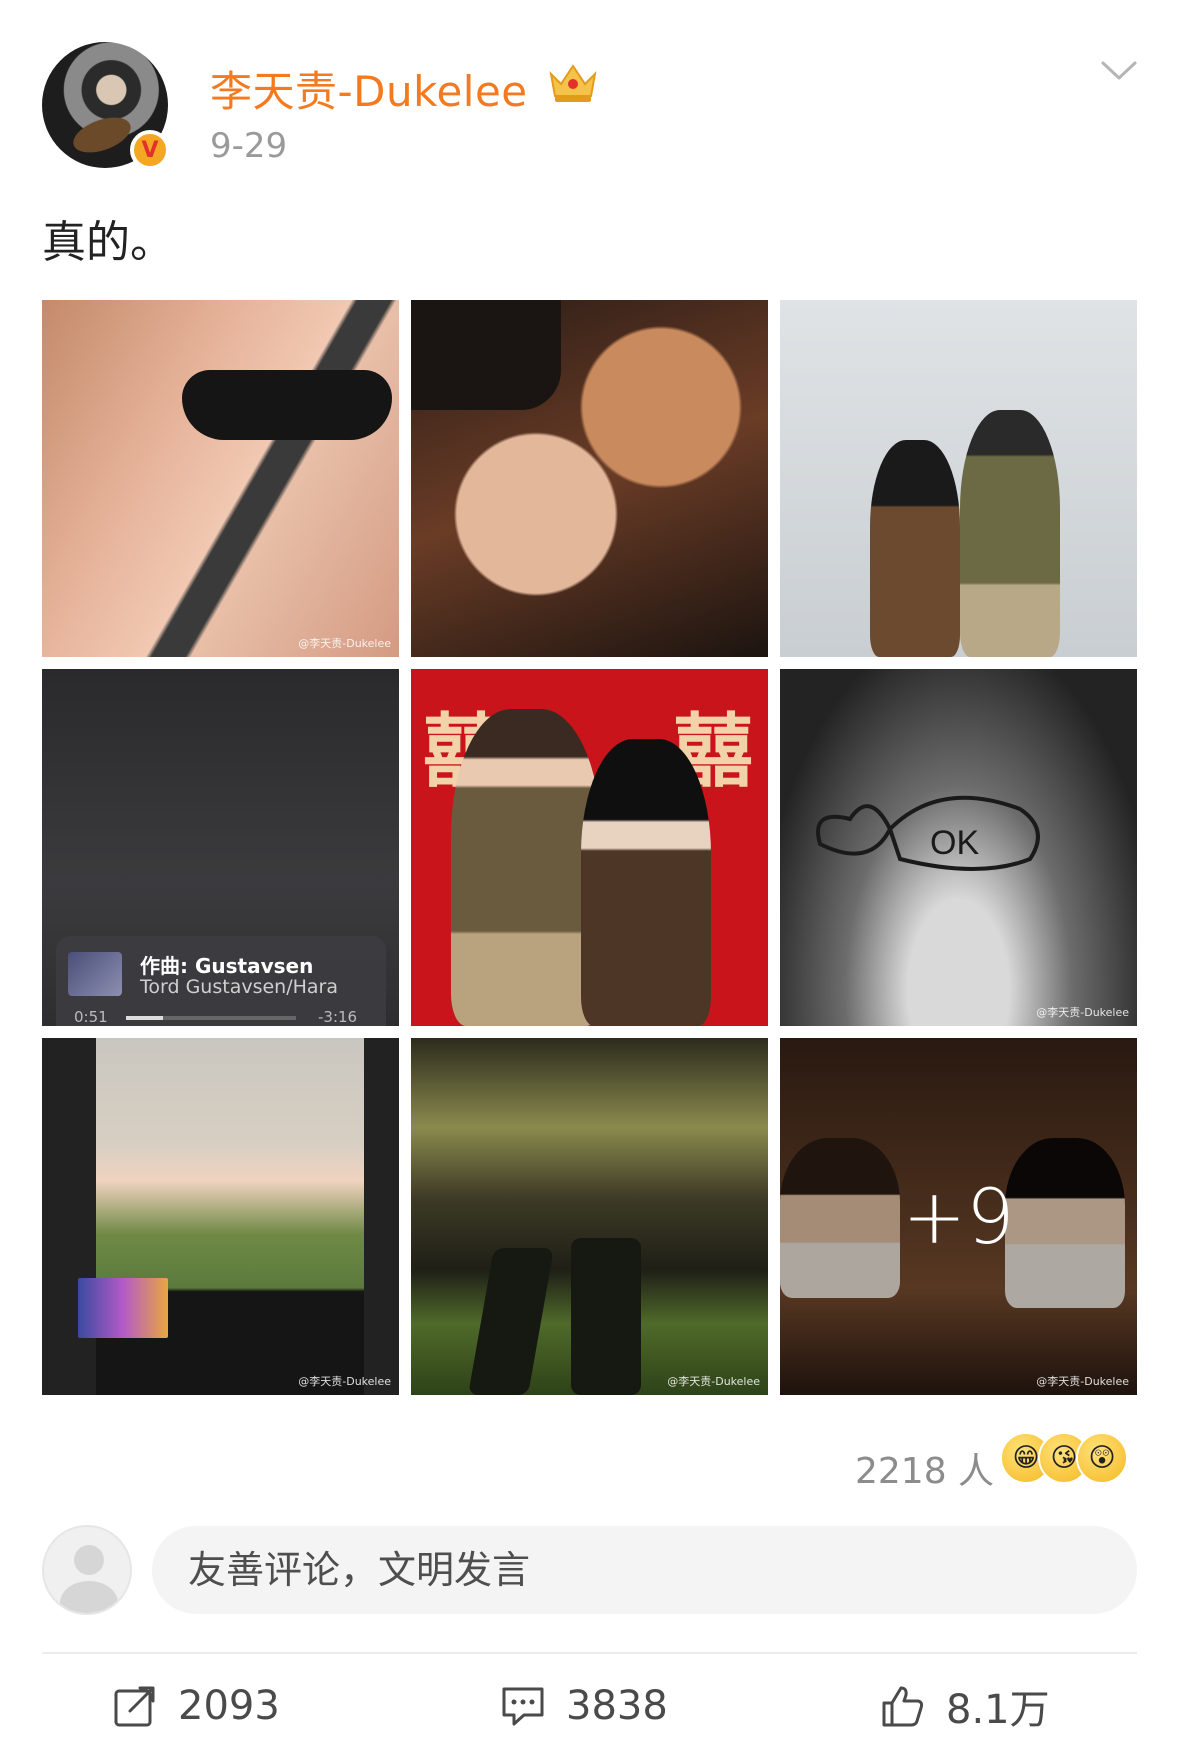 This screenshot has height=1760, width=1179. What do you see at coordinates (915, 548) in the screenshot?
I see `figure-left` at bounding box center [915, 548].